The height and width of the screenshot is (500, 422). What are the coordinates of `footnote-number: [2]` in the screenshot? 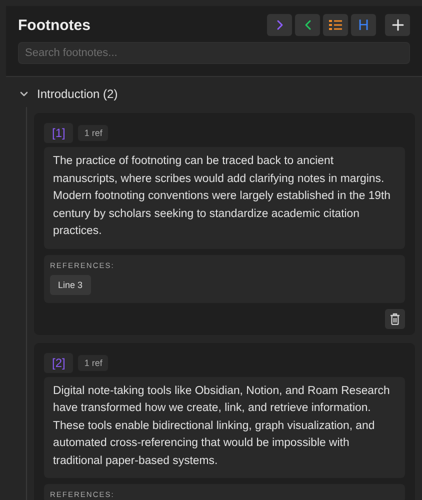 It's located at (59, 362).